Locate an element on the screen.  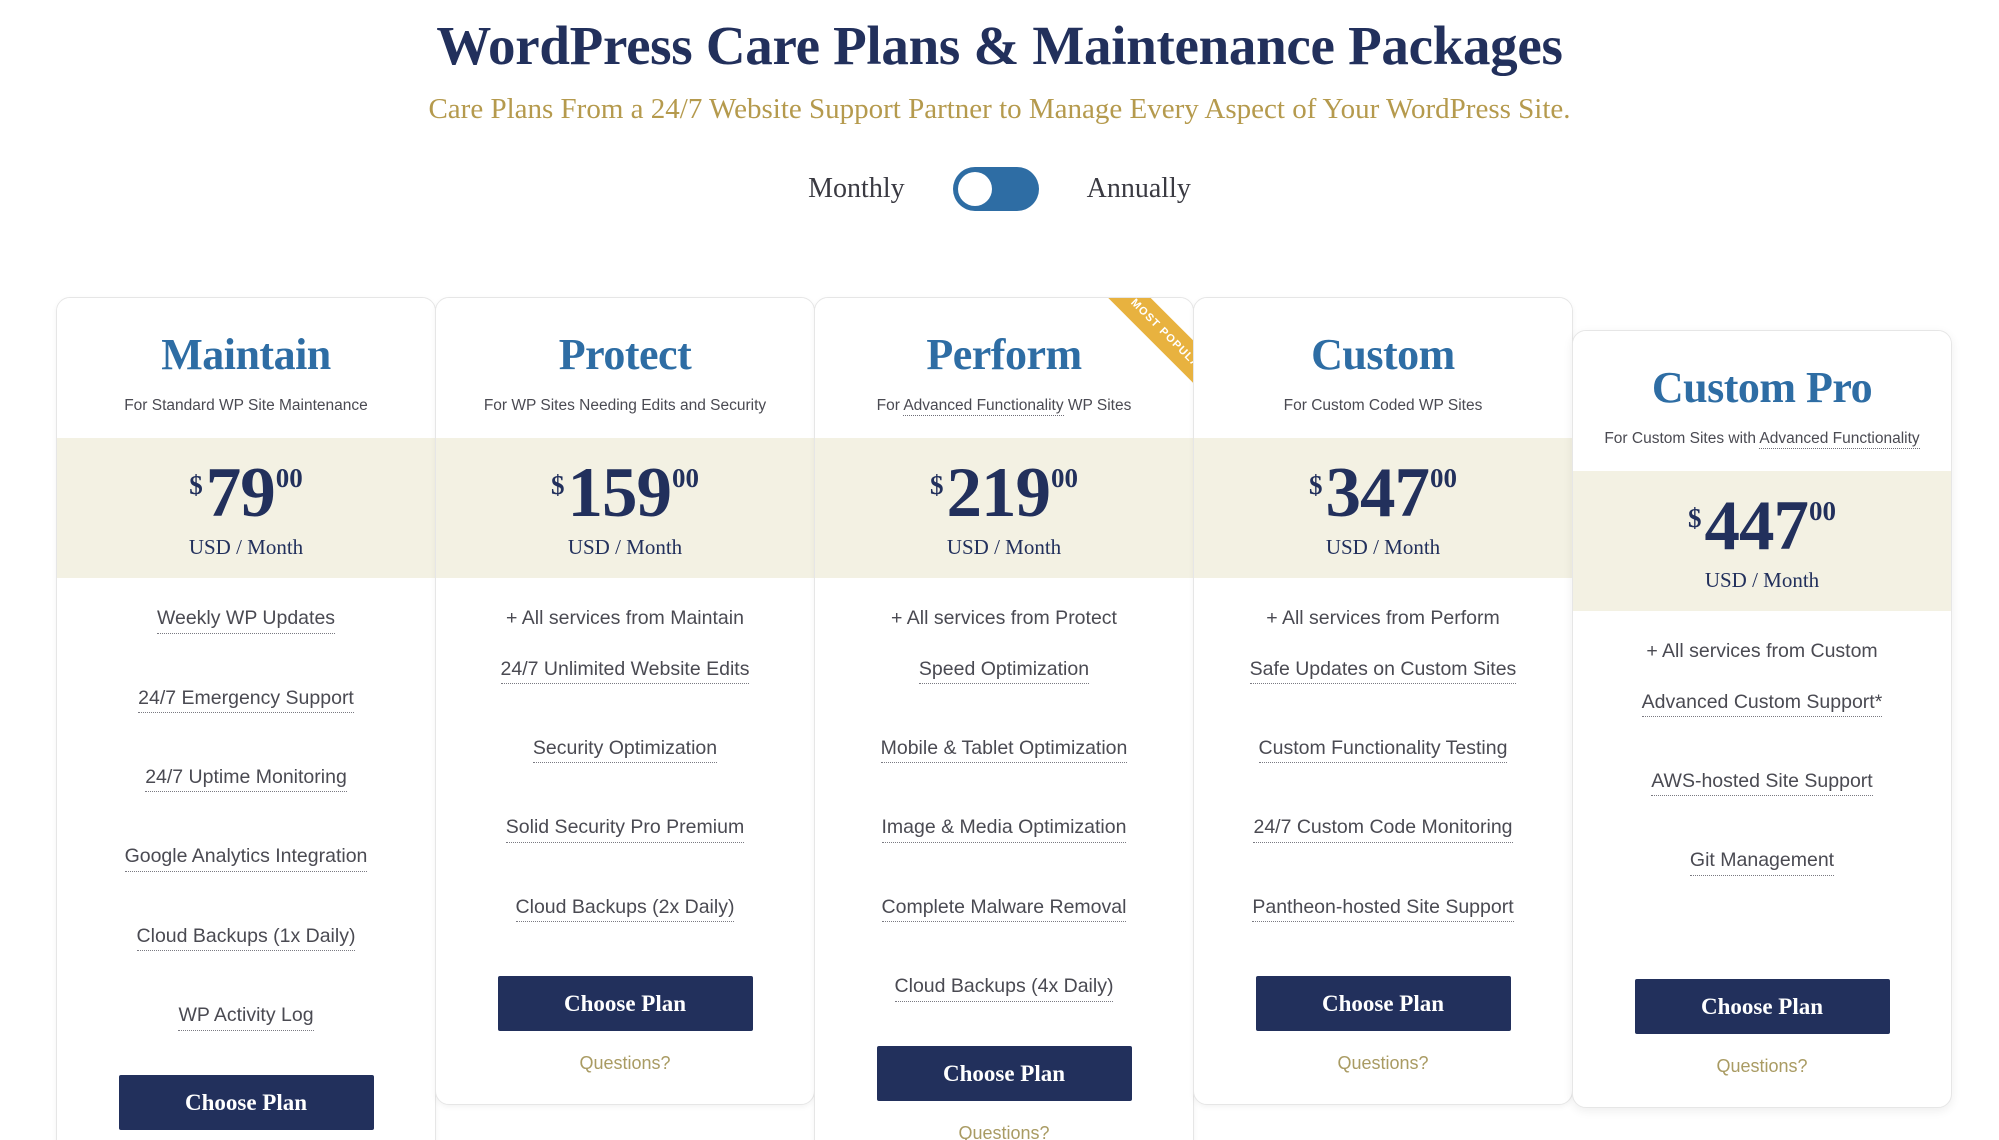
feature-item: Custom Functionality Testing is located at coordinates (1383, 762).